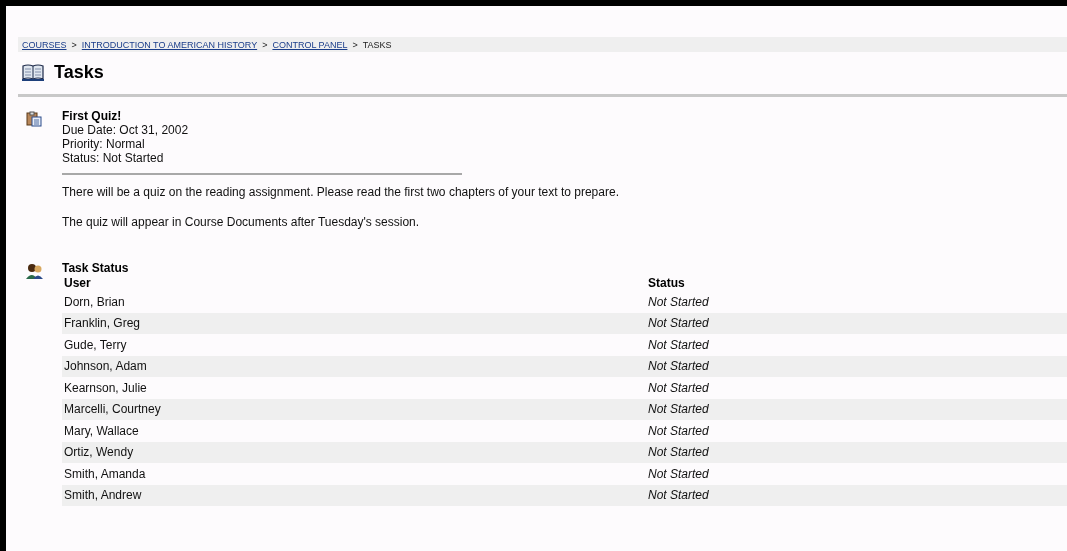 The image size is (1067, 551). What do you see at coordinates (35, 271) in the screenshot?
I see `people-icon` at bounding box center [35, 271].